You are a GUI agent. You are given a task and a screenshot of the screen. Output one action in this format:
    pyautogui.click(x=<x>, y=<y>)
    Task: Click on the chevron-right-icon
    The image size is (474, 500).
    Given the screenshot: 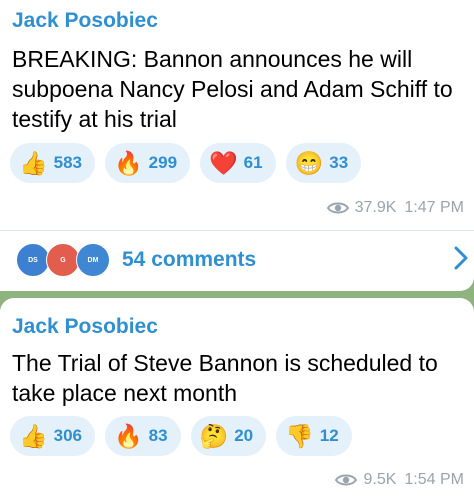 What is the action you would take?
    pyautogui.click(x=461, y=258)
    